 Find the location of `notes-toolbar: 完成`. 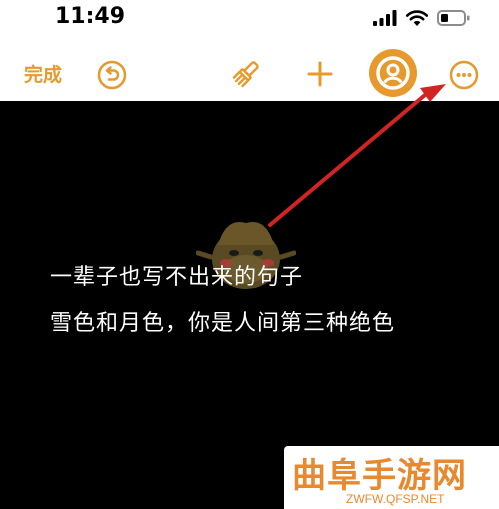

notes-toolbar: 完成 is located at coordinates (249, 74).